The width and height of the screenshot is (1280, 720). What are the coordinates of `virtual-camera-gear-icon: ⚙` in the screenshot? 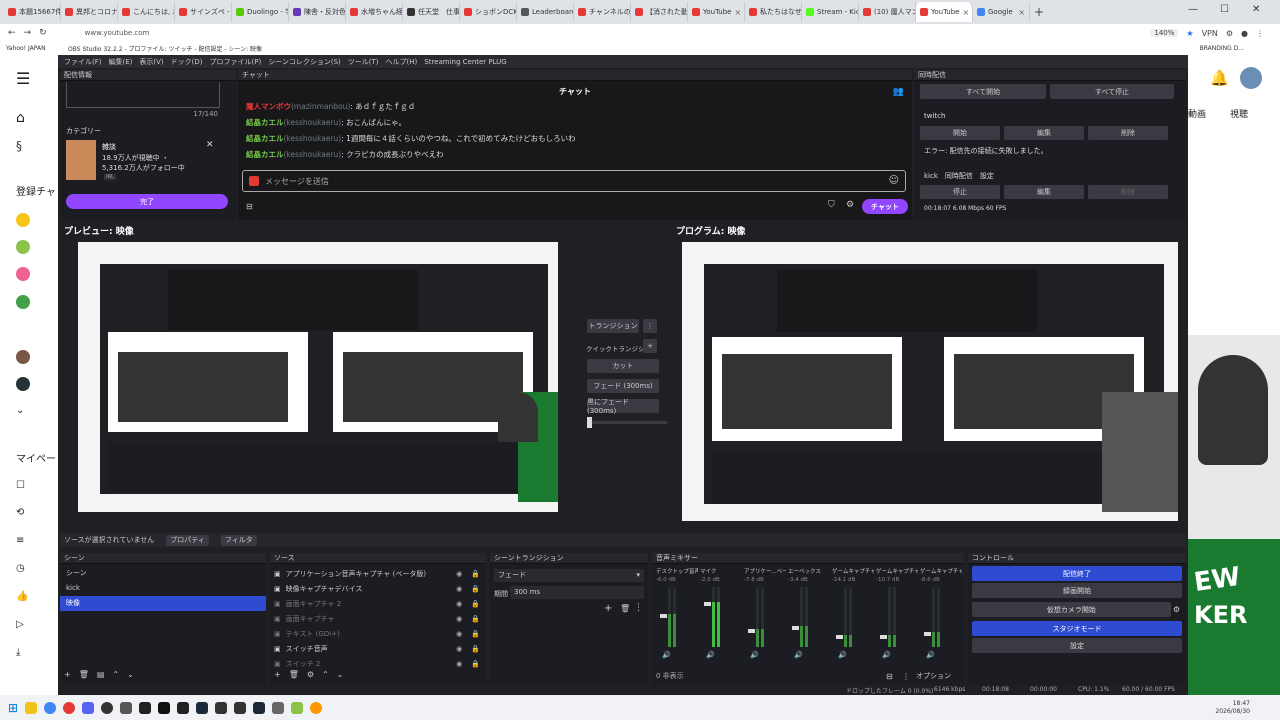 It's located at (1176, 609).